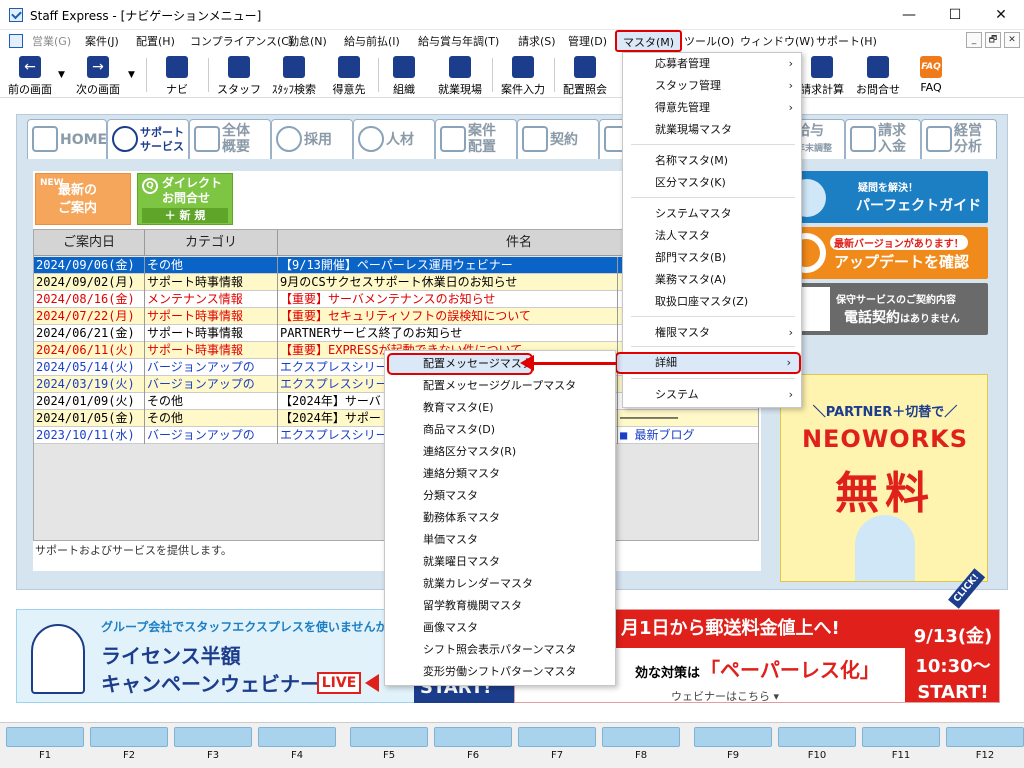 The image size is (1024, 768). Describe the element at coordinates (185, 199) in the screenshot. I see `direct-inquiry-button: Q ダイレクト お問合せ ＋ 新 規` at that location.